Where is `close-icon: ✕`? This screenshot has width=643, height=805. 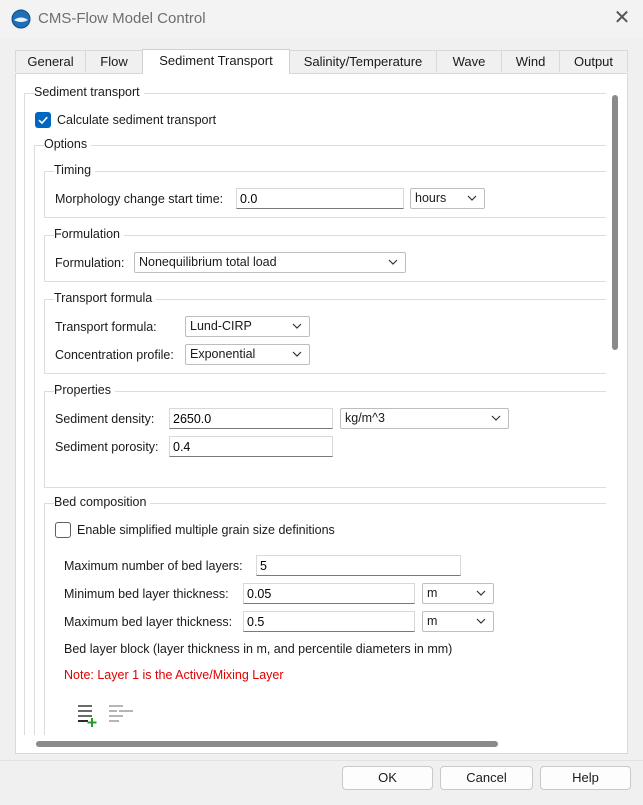
close-icon: ✕ is located at coordinates (622, 18).